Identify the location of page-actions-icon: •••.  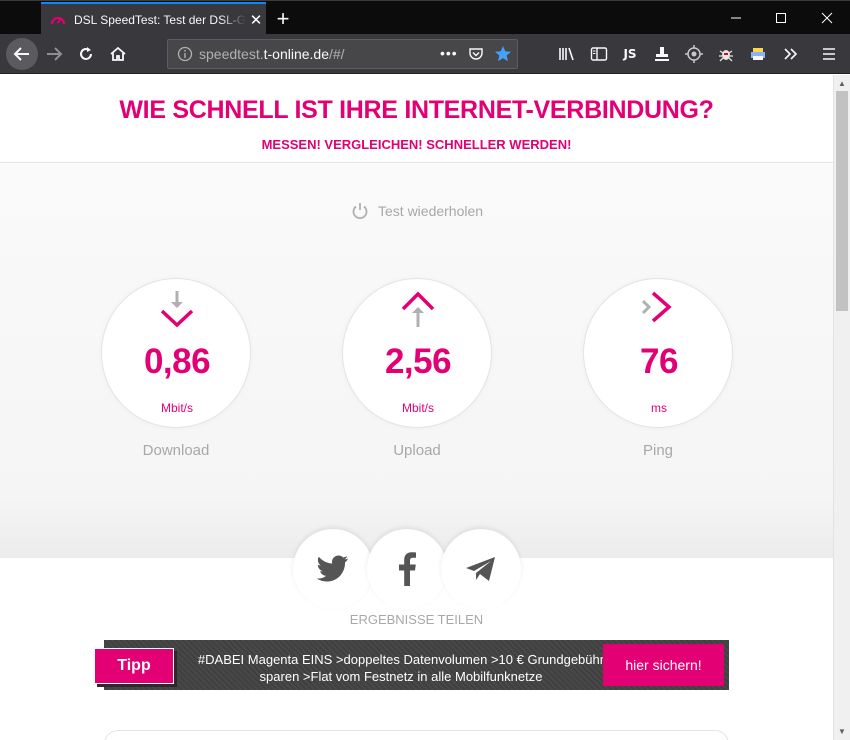
(449, 53).